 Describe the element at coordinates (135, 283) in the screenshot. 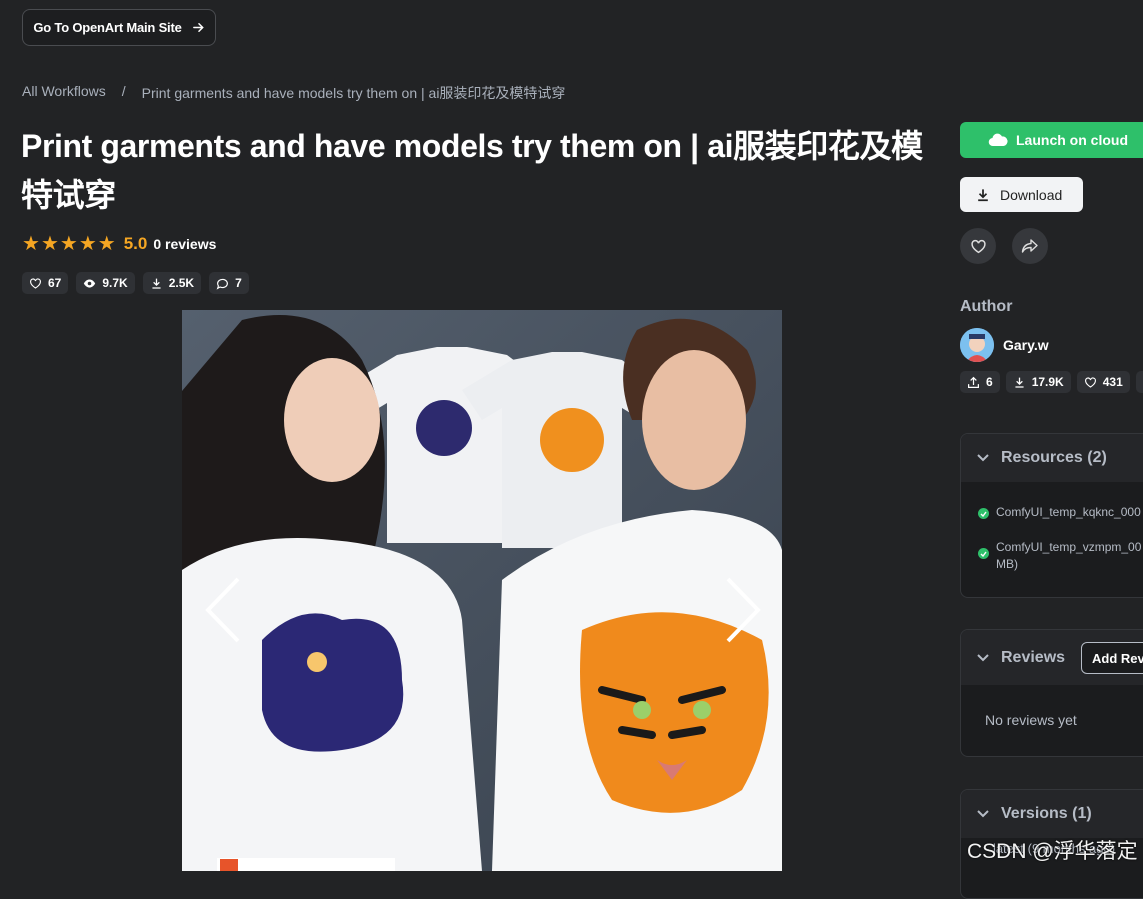

I see `workflow-stats: 67 9.7K 2.5K 7` at that location.